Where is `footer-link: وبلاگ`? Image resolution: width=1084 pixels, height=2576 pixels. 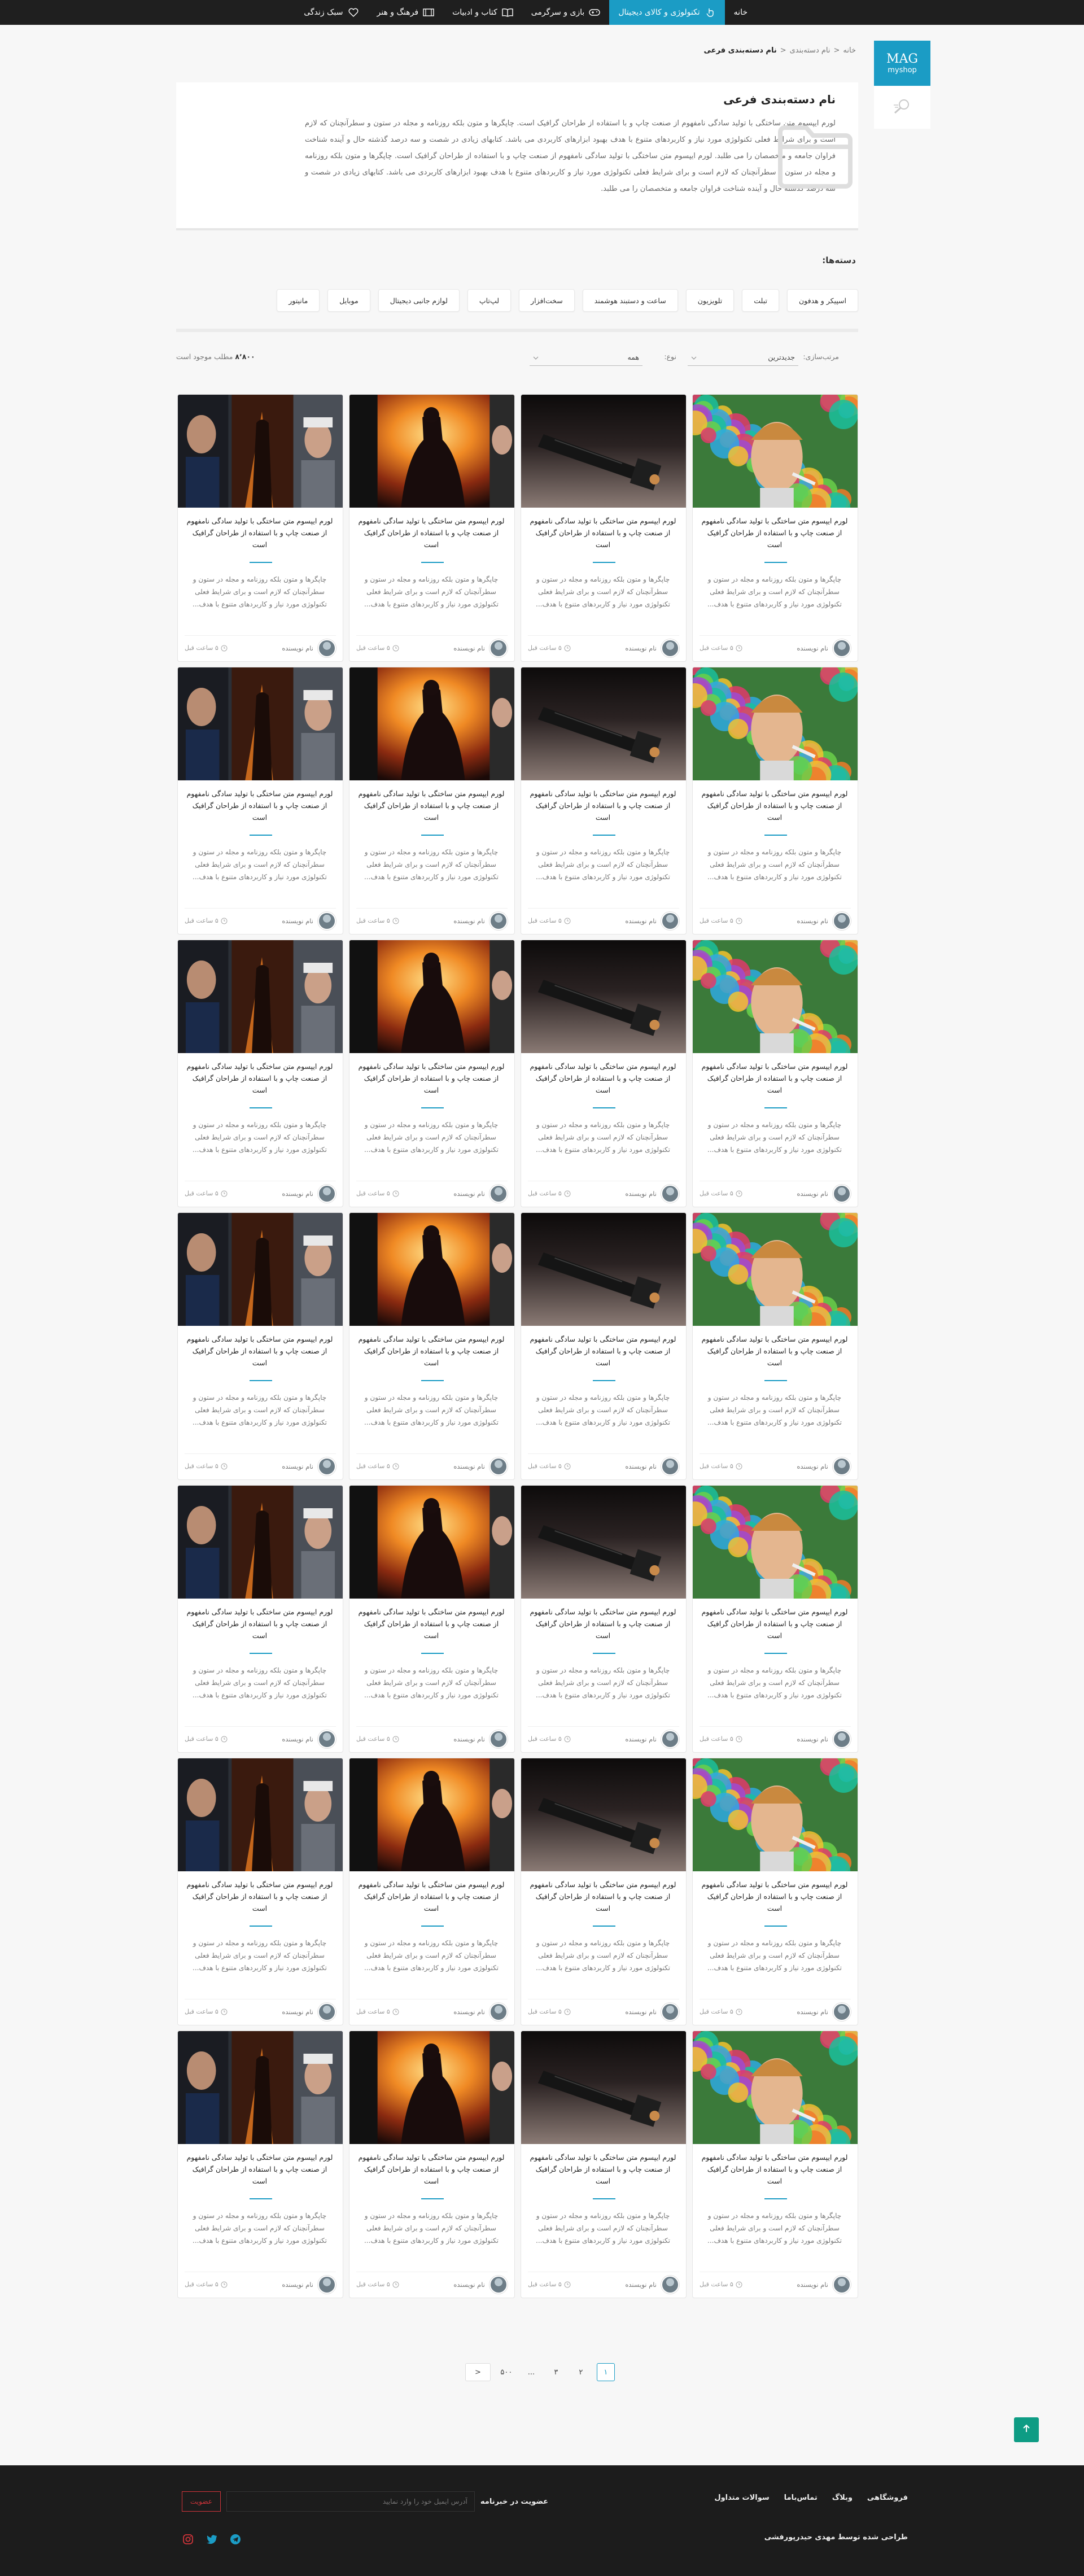 footer-link: وبلاگ is located at coordinates (842, 2498).